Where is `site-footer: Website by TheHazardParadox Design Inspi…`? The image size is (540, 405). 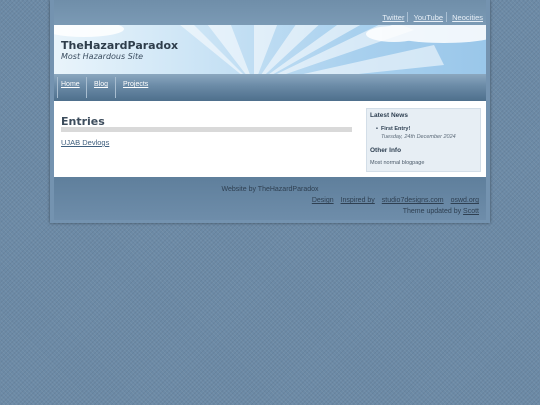 site-footer: Website by TheHazardParadox Design Inspi… is located at coordinates (270, 198).